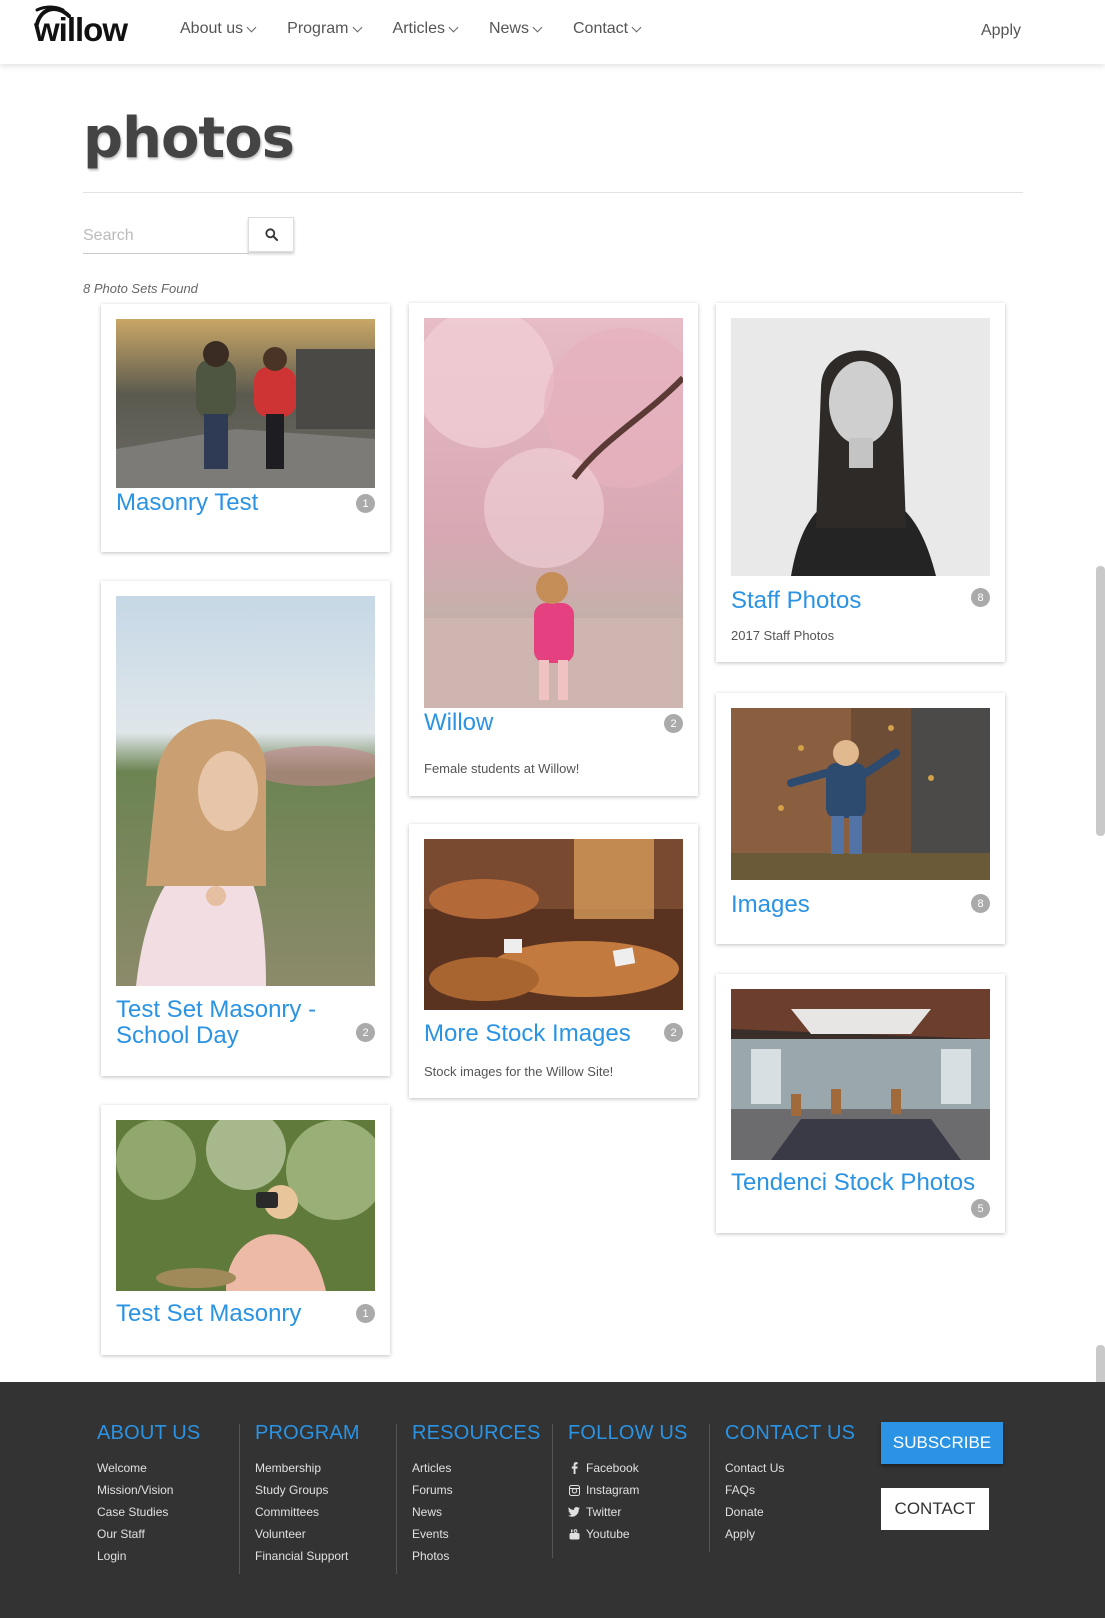  I want to click on photo-set-card: Masonry Test 1, so click(245, 428).